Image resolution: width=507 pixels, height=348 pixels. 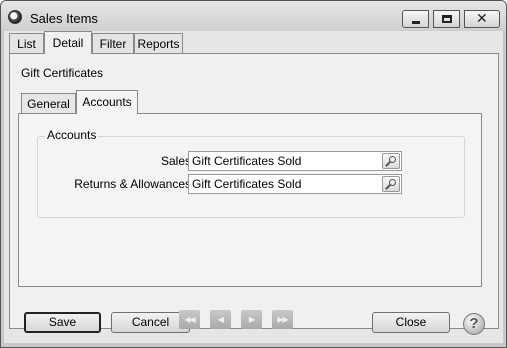 I want to click on first-record-icon: ◀◀, so click(x=189, y=319).